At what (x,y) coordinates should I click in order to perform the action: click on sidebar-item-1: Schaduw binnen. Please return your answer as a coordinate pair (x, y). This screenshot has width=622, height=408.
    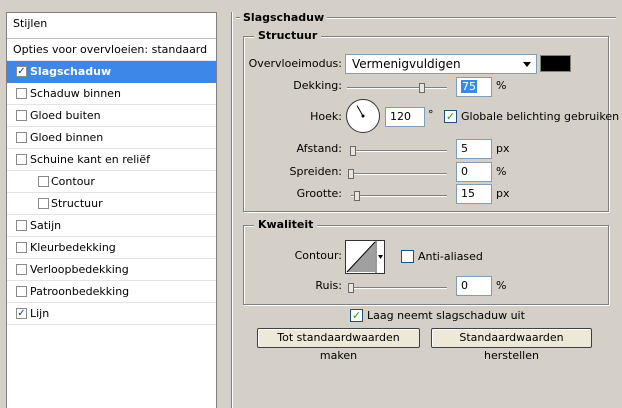
    Looking at the image, I should click on (111, 94).